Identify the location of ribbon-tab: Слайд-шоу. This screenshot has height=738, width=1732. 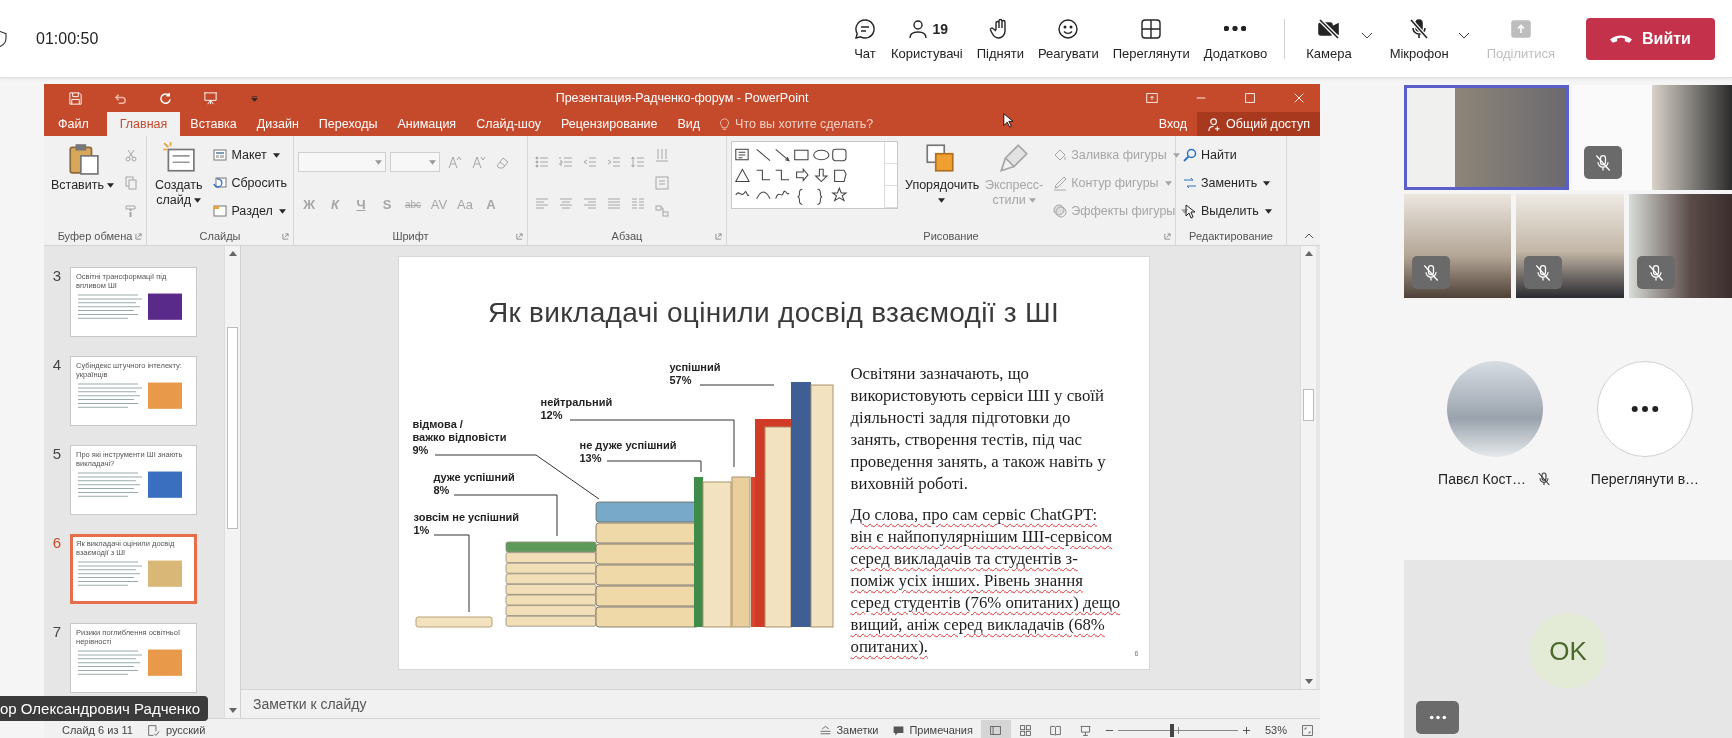
(508, 124).